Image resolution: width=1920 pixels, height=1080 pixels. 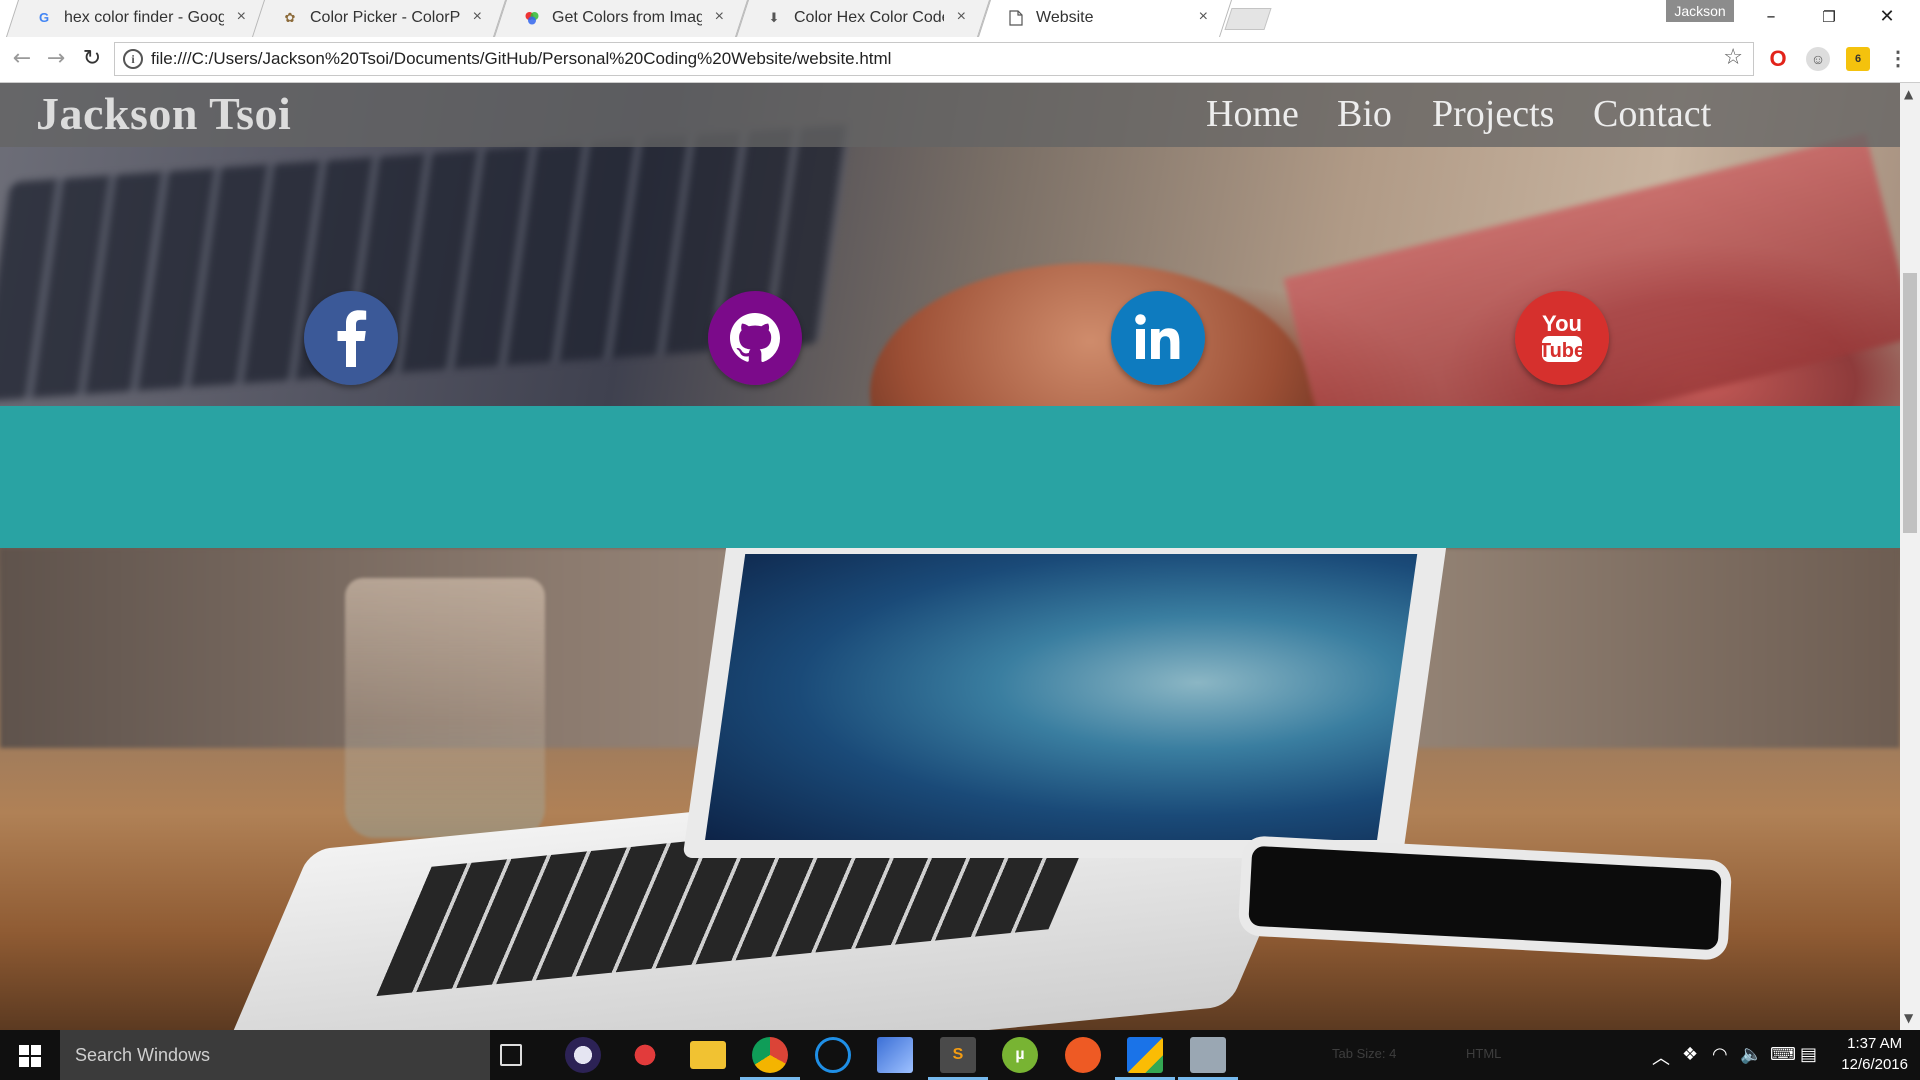 I want to click on tab-title: Color Picker - ColorPicke, so click(x=385, y=17).